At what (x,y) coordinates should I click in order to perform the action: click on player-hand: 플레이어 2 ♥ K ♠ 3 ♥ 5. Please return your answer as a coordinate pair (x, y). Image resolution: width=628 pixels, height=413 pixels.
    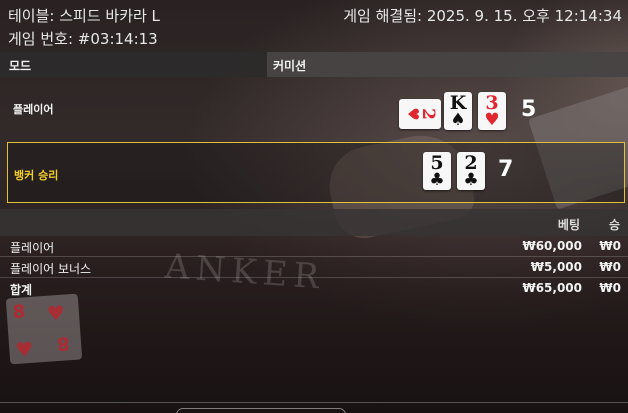
    Looking at the image, I should click on (314, 110).